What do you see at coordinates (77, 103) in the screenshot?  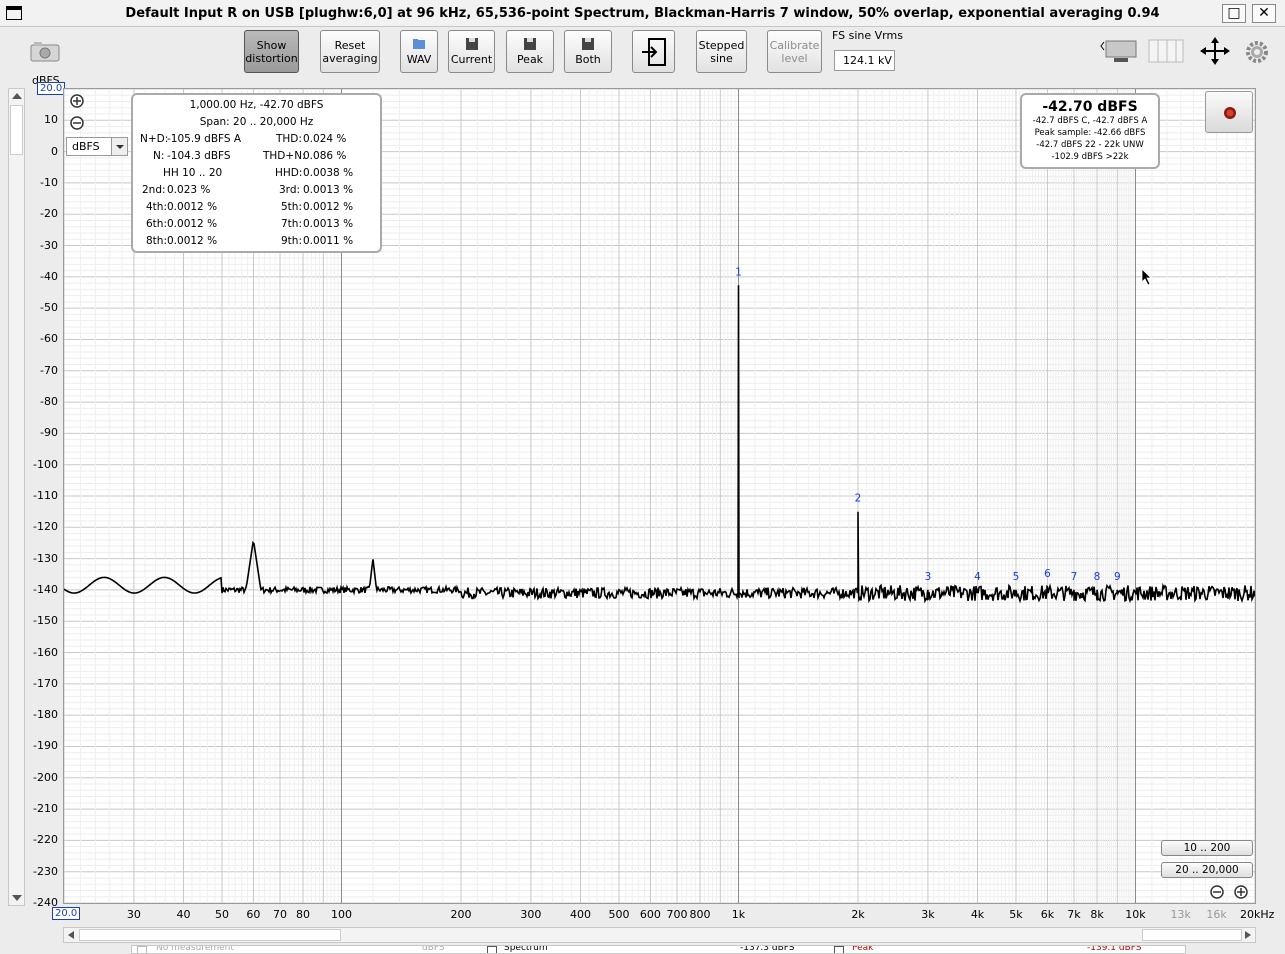 I see `zoom-in-icon` at bounding box center [77, 103].